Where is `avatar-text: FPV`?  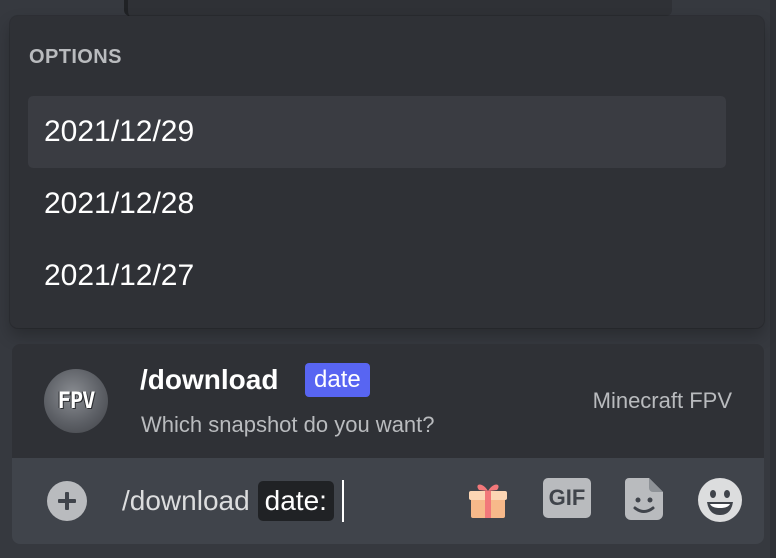 avatar-text: FPV is located at coordinates (76, 401).